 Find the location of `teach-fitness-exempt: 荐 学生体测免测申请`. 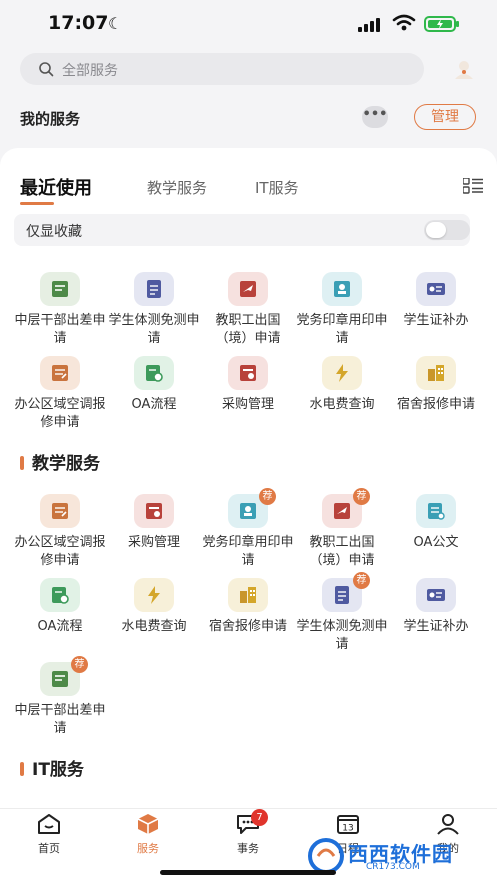

teach-fitness-exempt: 荐 学生体测免测申请 is located at coordinates (342, 613).